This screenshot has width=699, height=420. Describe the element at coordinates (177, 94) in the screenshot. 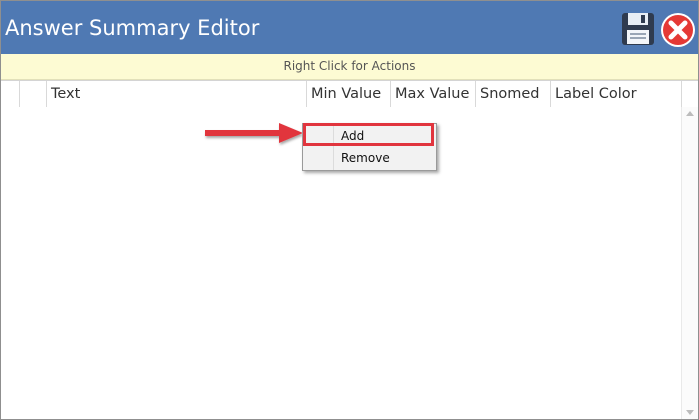

I see `column-header-text: Text` at that location.